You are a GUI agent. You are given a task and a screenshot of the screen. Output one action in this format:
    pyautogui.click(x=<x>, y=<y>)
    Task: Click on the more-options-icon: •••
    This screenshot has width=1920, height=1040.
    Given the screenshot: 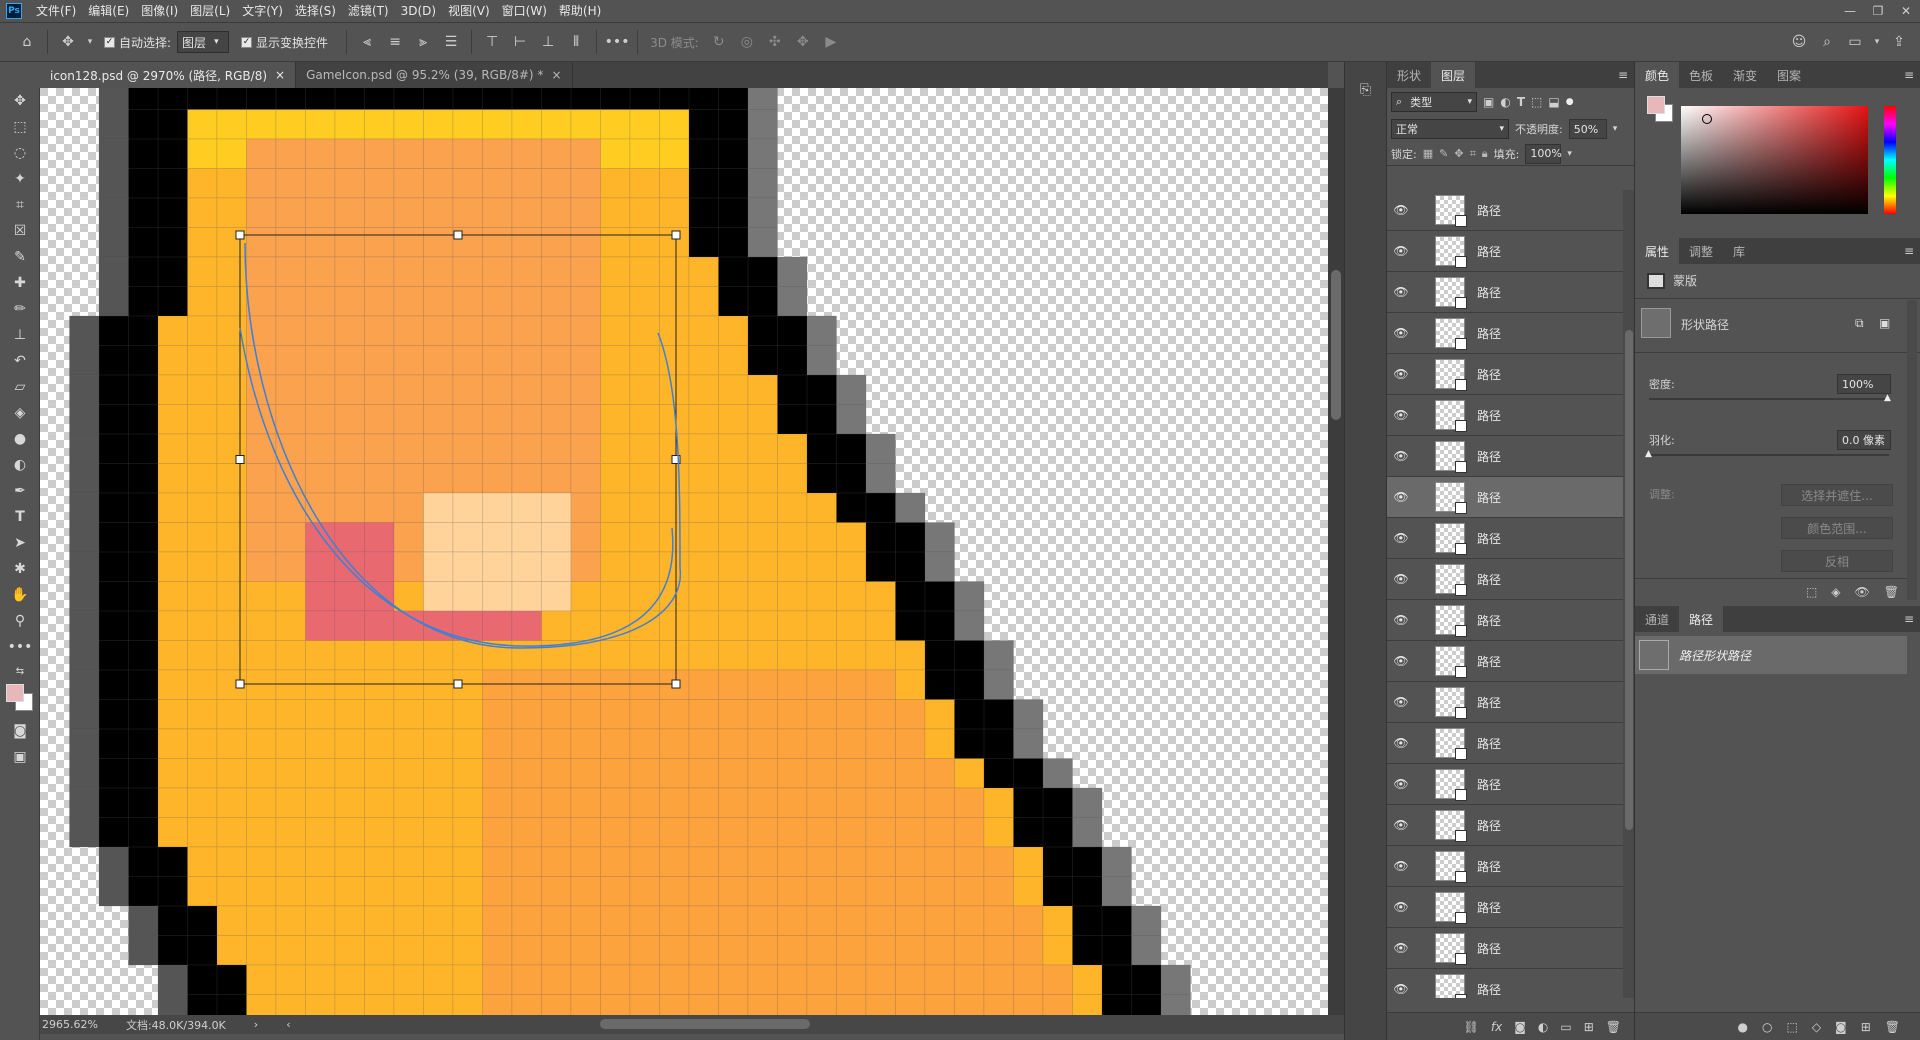 What is the action you would take?
    pyautogui.click(x=617, y=42)
    